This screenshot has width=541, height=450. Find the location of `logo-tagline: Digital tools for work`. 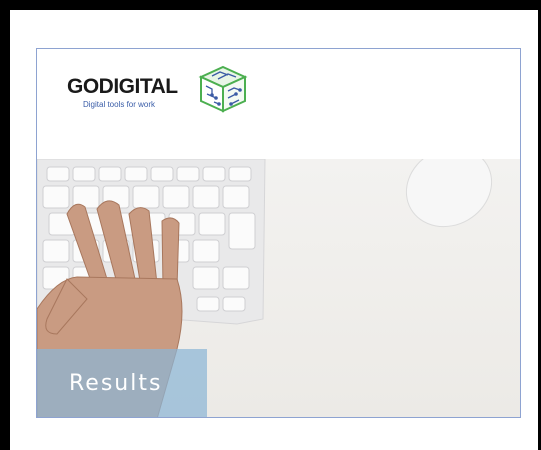

logo-tagline: Digital tools for work is located at coordinates (119, 104).